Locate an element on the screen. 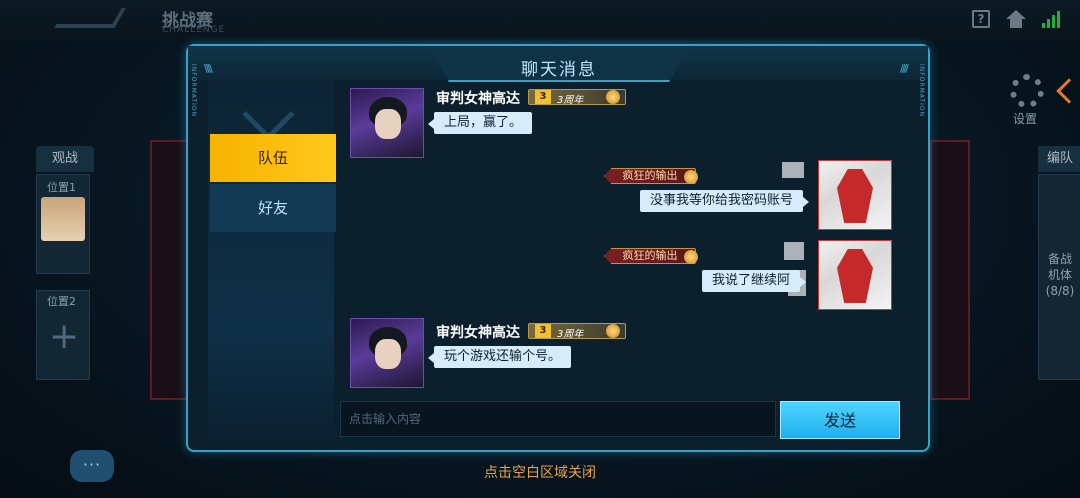  page-subtitle: CHALLENGE is located at coordinates (194, 30).